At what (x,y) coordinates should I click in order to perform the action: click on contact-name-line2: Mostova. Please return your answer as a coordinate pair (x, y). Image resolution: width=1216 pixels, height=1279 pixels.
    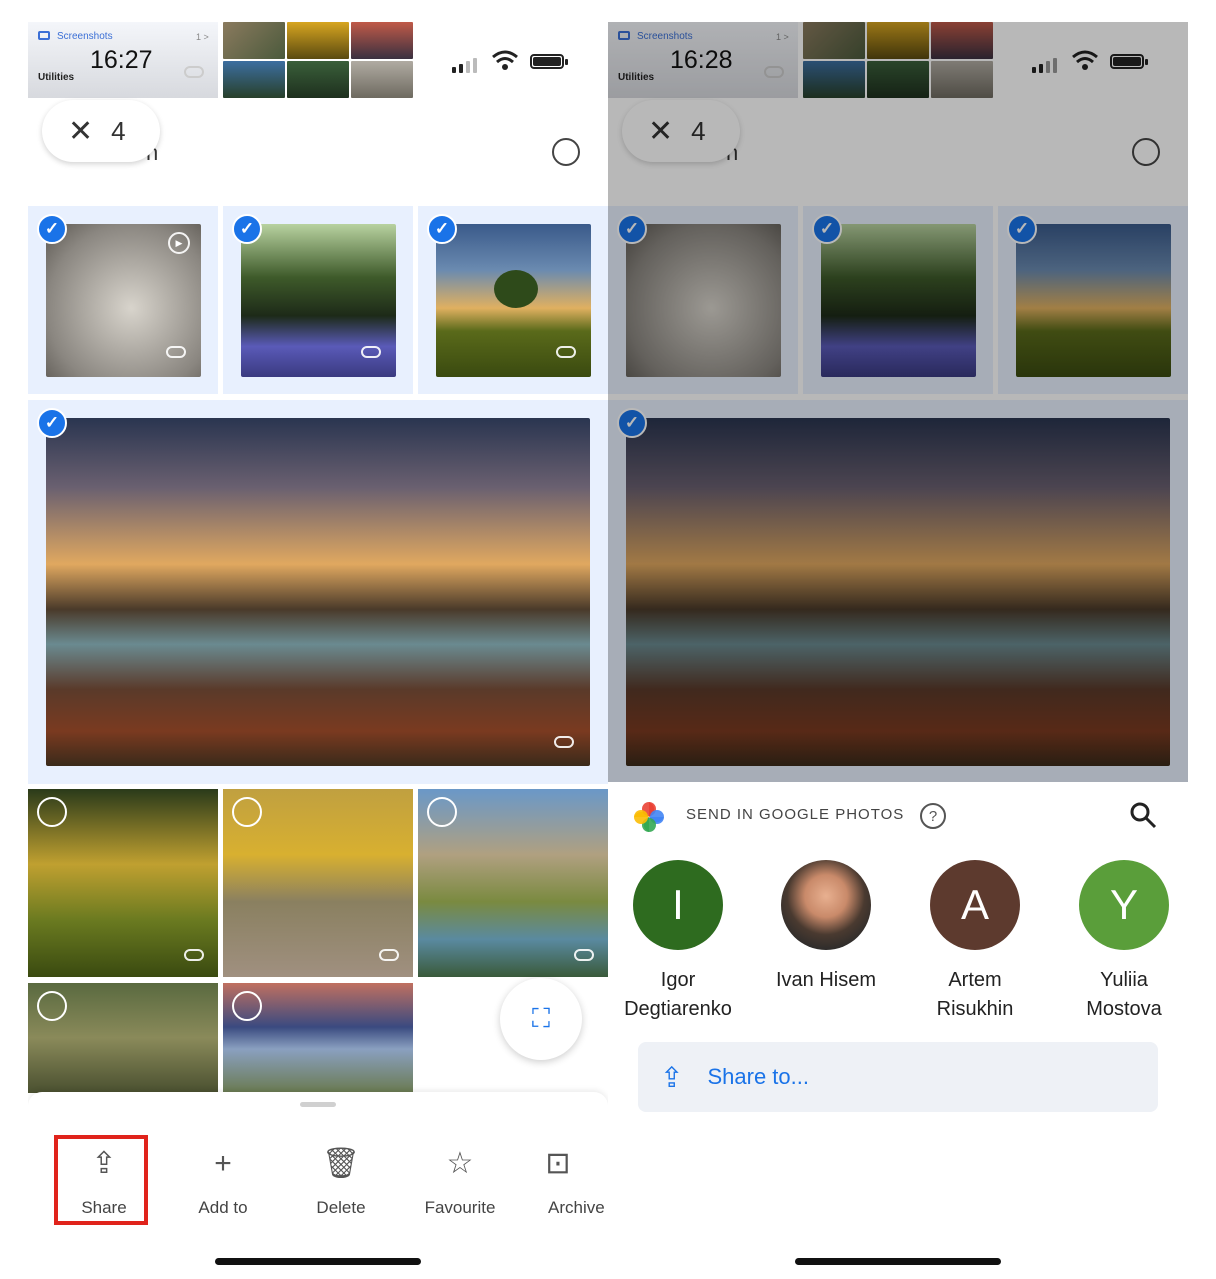
    Looking at the image, I should click on (1124, 1009).